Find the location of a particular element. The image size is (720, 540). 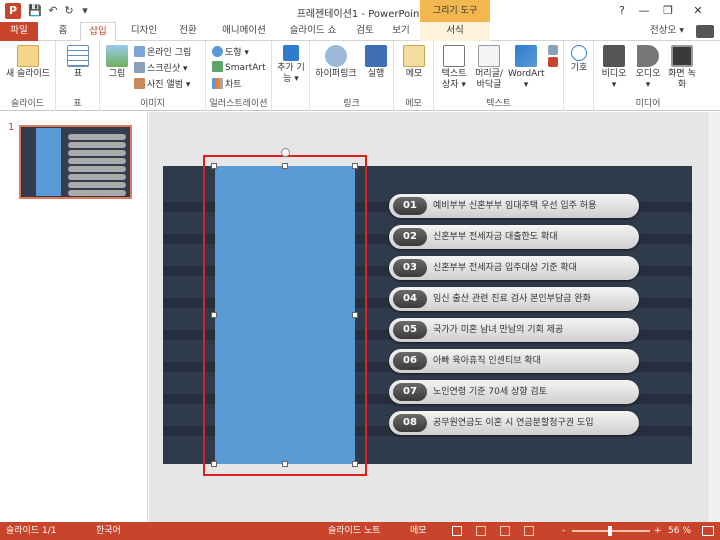

text-more-button is located at coordinates (553, 57).